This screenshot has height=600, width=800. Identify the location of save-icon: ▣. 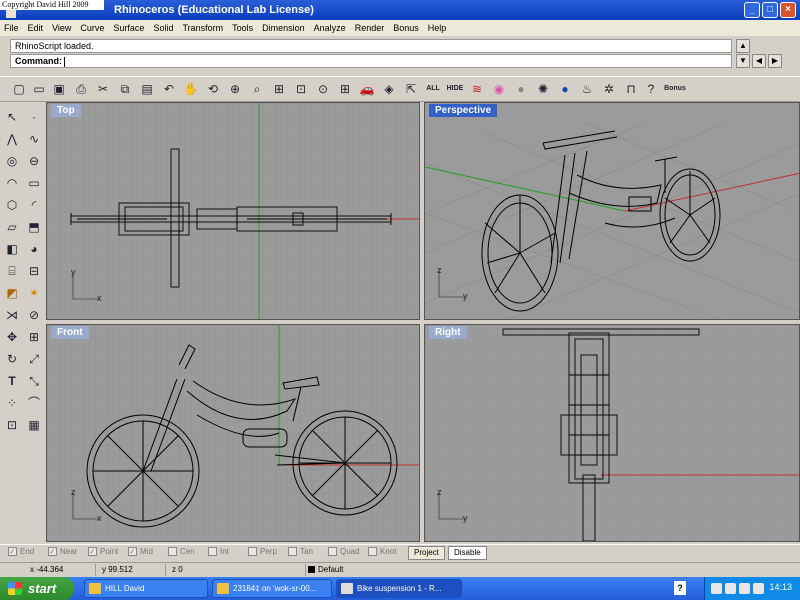
(59, 89).